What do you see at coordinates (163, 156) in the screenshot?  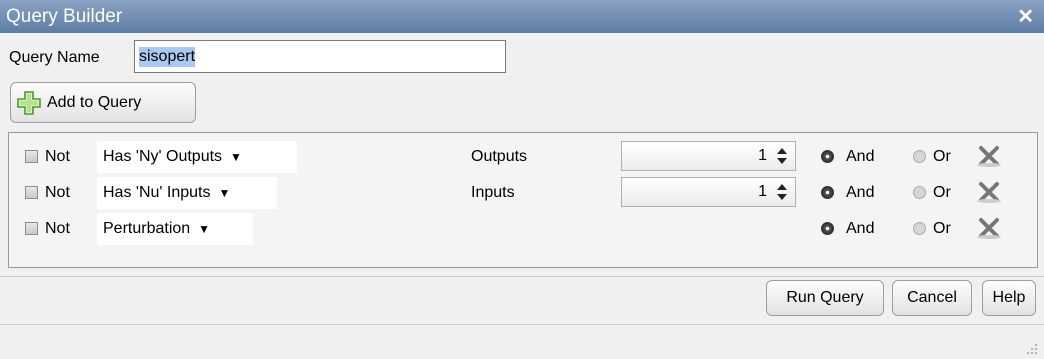 I see `condition-value: Has 'Ny' Outputs` at bounding box center [163, 156].